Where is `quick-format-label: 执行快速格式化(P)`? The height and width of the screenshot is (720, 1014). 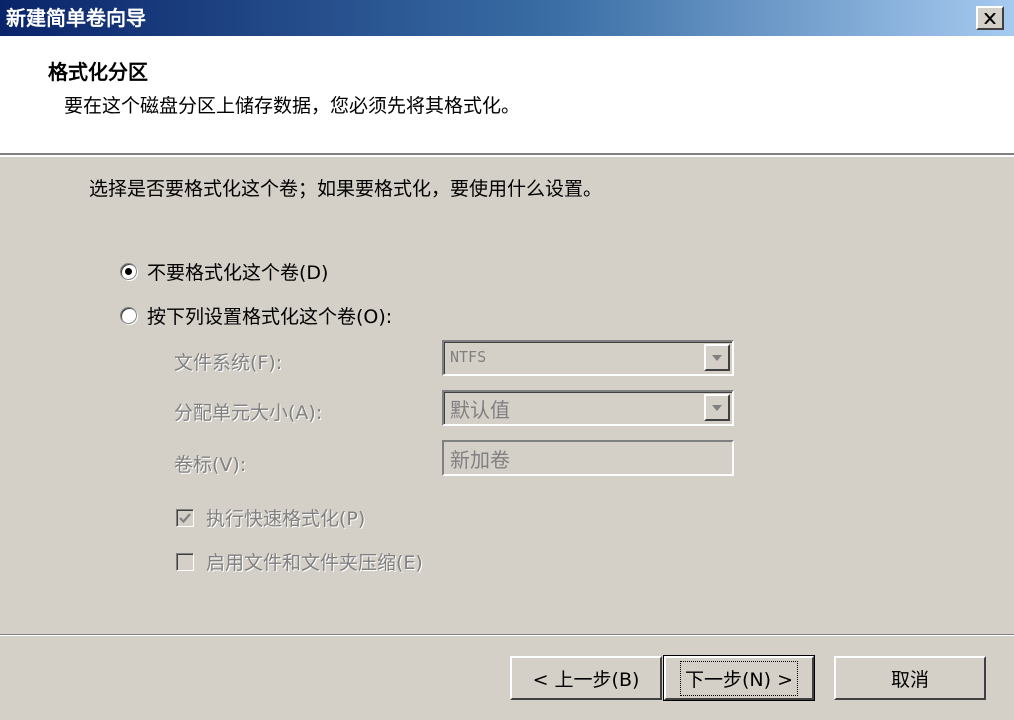 quick-format-label: 执行快速格式化(P) is located at coordinates (285, 517).